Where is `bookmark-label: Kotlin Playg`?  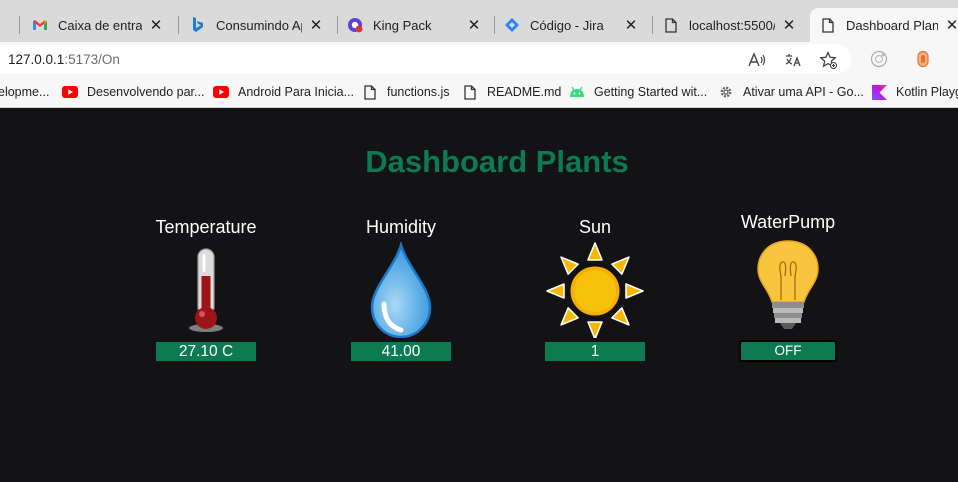
bookmark-label: Kotlin Playg is located at coordinates (927, 92).